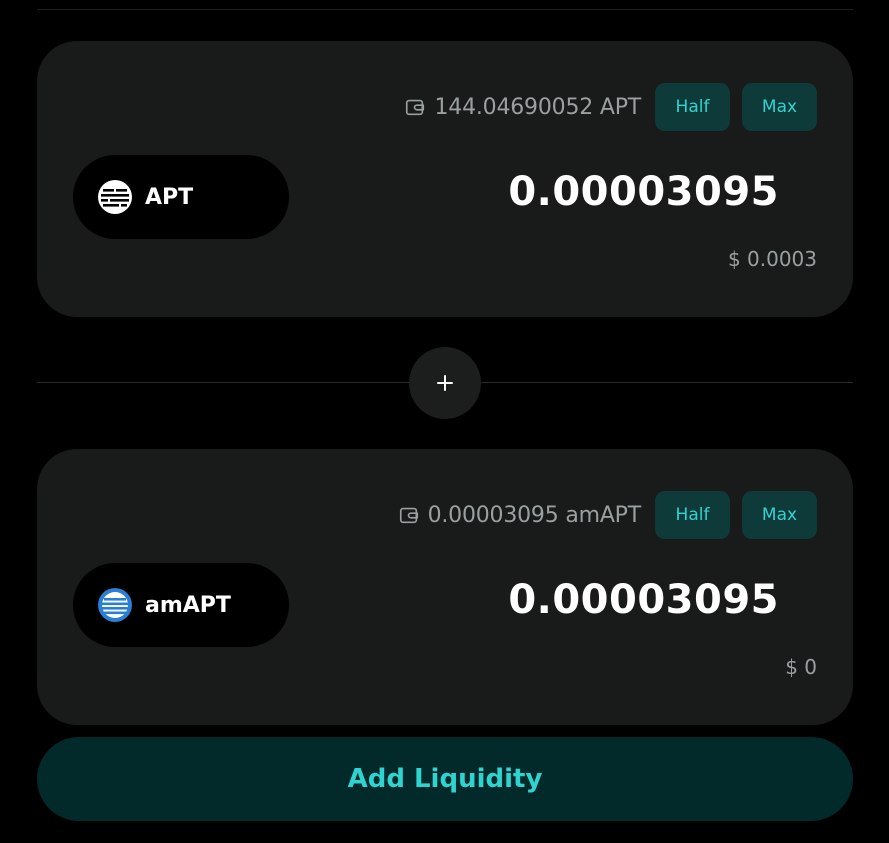 The image size is (889, 843). I want to click on top-divider, so click(445, 9).